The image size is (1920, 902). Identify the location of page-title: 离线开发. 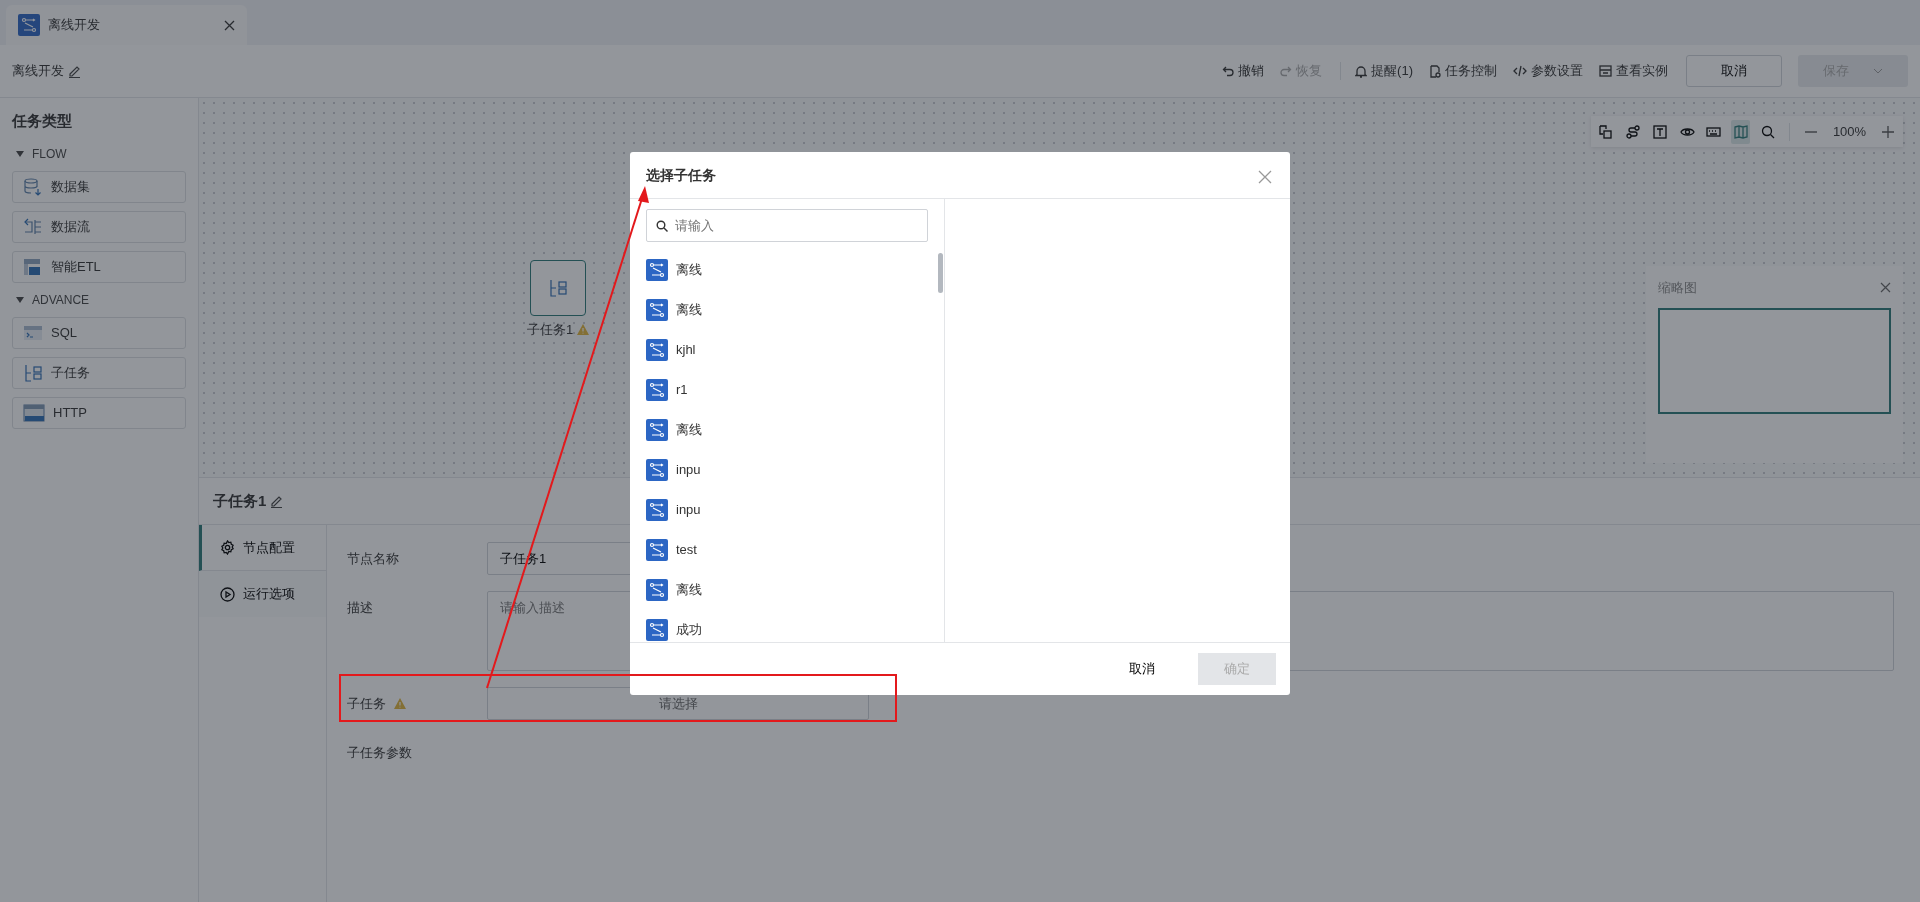
(38, 71).